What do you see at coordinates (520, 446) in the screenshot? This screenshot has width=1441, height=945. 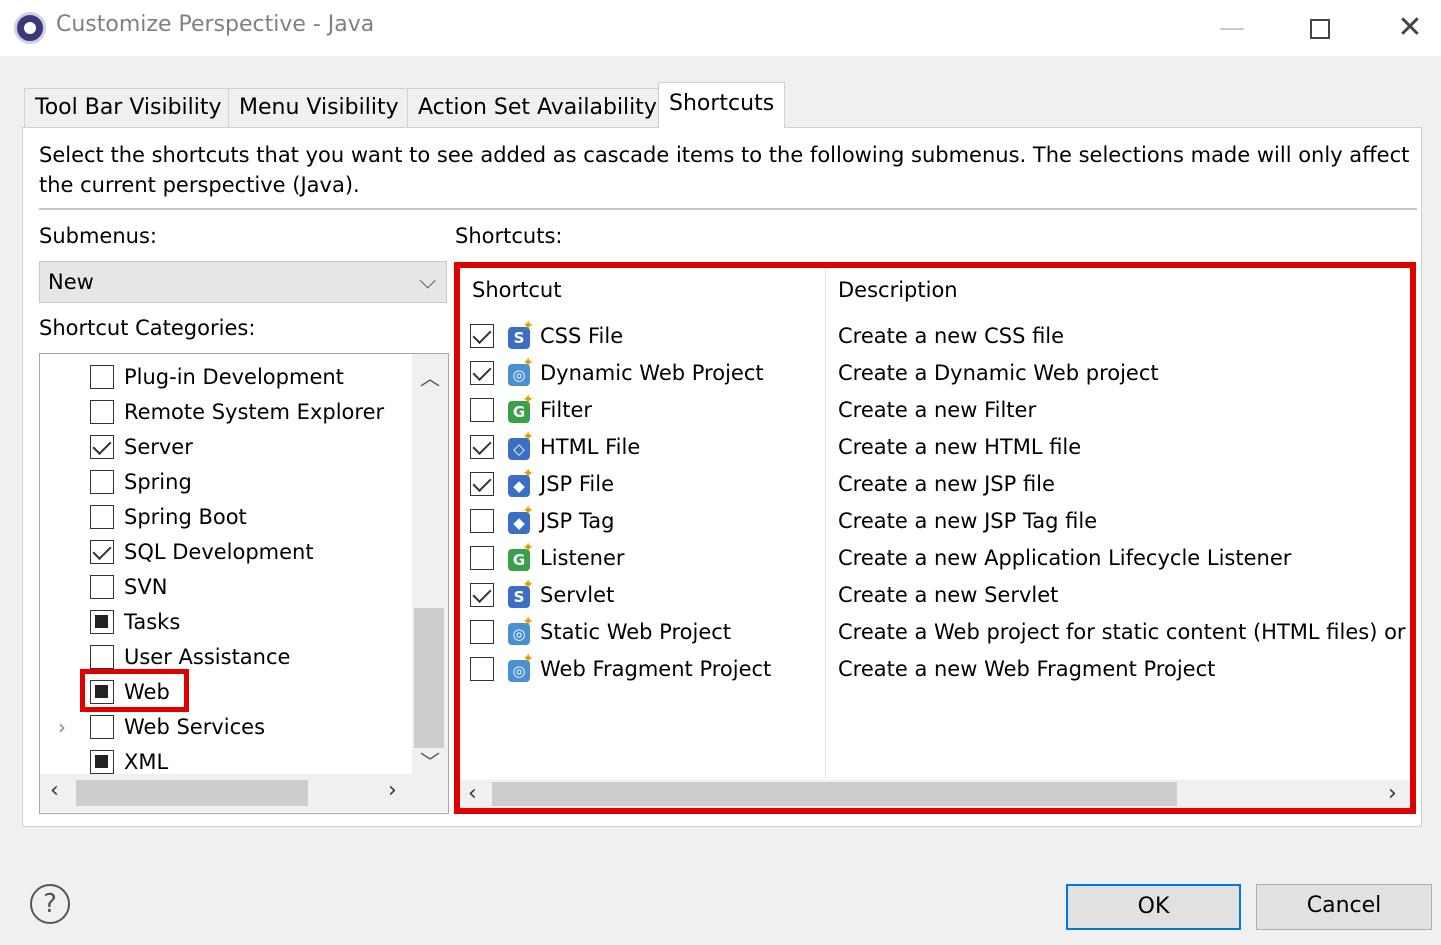 I see `html-file-icon: ◇ ✦` at bounding box center [520, 446].